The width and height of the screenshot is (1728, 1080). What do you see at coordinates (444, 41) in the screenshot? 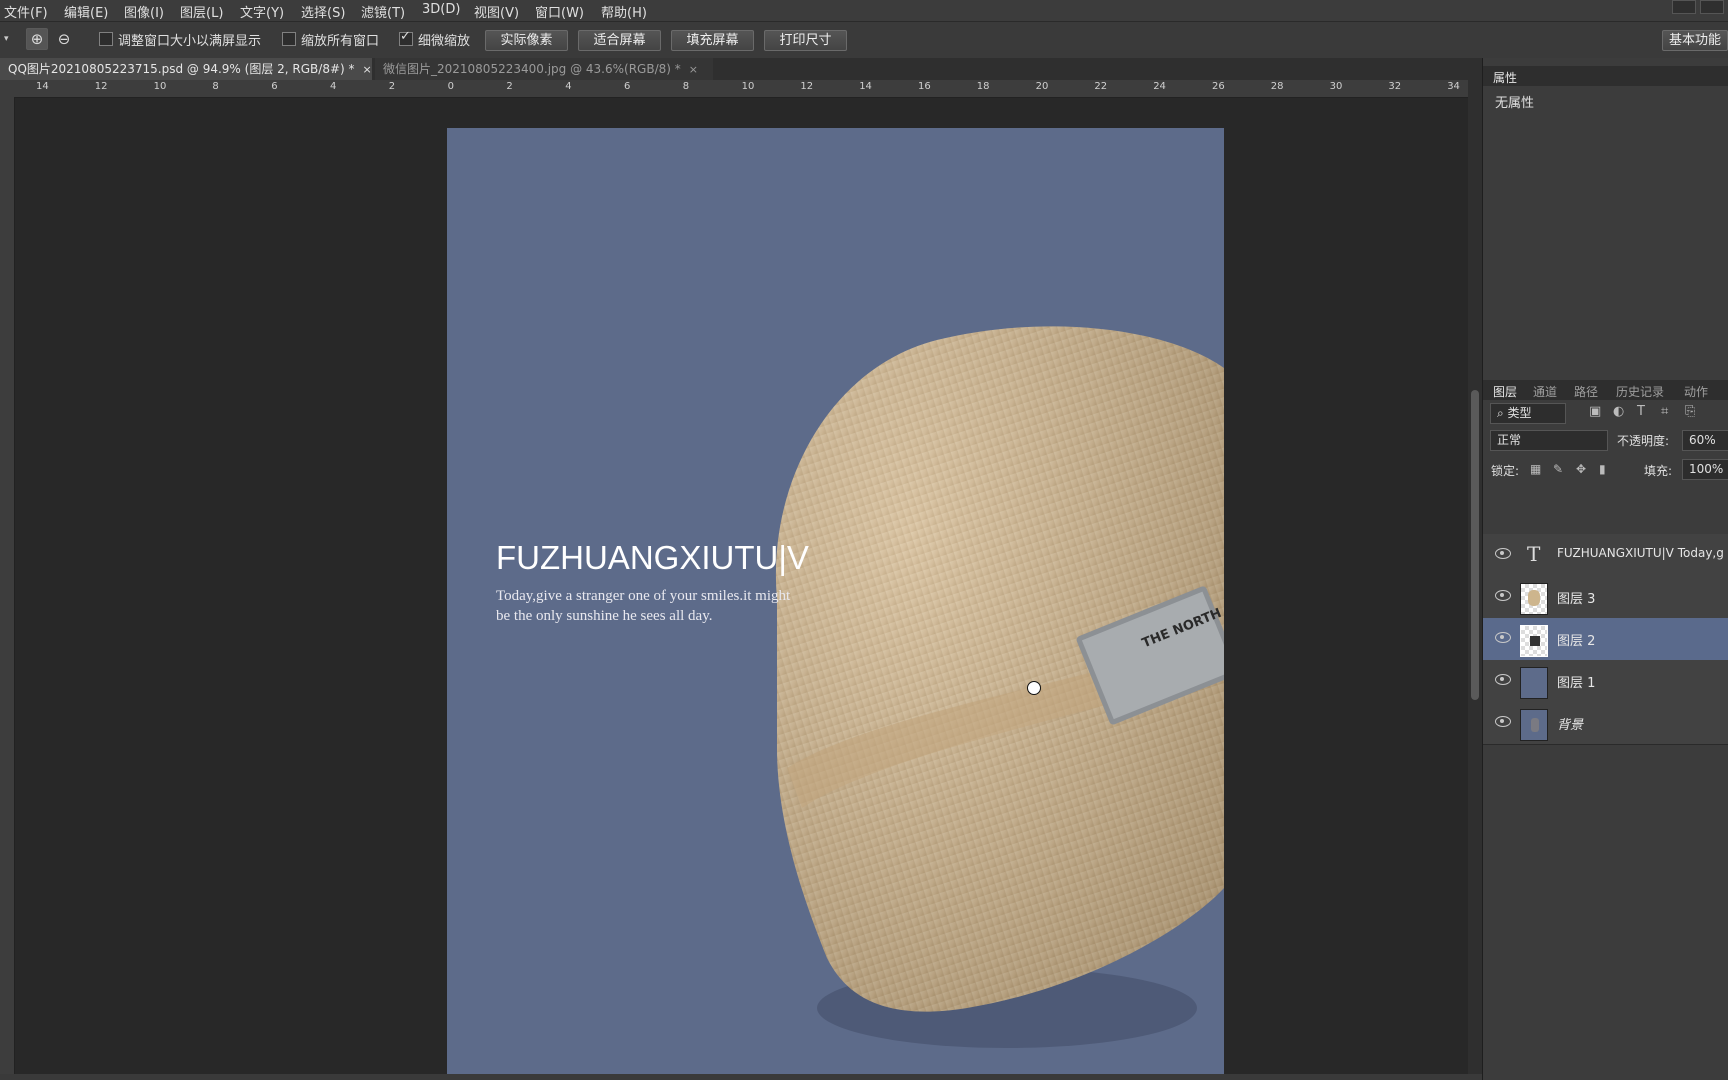
I see `scrubby-zoom-label: 细微缩放` at bounding box center [444, 41].